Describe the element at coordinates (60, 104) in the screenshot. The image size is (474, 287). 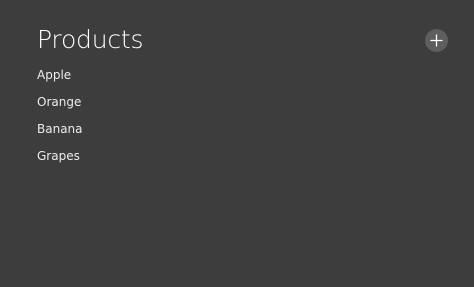
I see `list-item-orange: Orange` at that location.